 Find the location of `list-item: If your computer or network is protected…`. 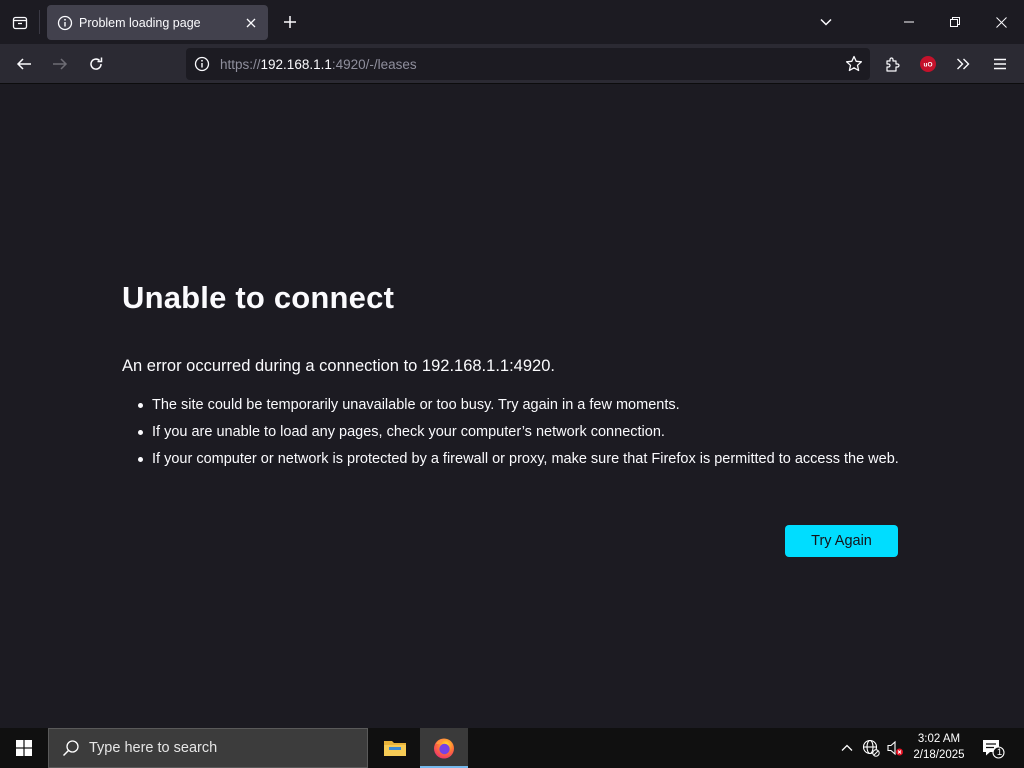

list-item: If your computer or network is protected… is located at coordinates (521, 459).